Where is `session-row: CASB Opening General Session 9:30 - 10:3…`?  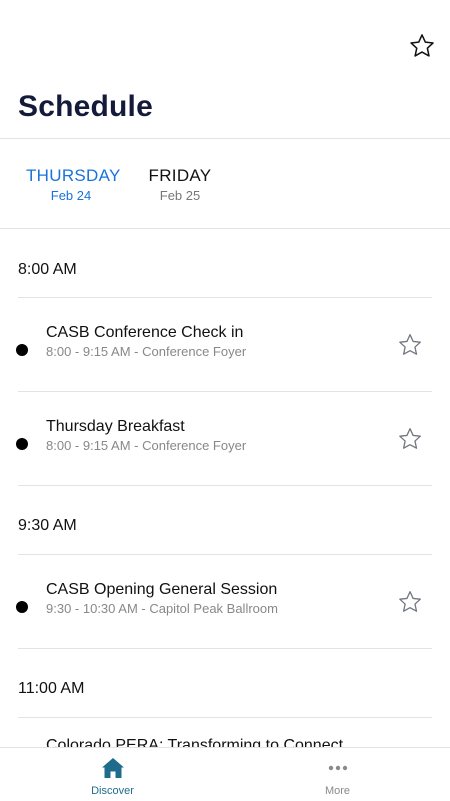 session-row: CASB Opening General Session 9:30 - 10:3… is located at coordinates (225, 600).